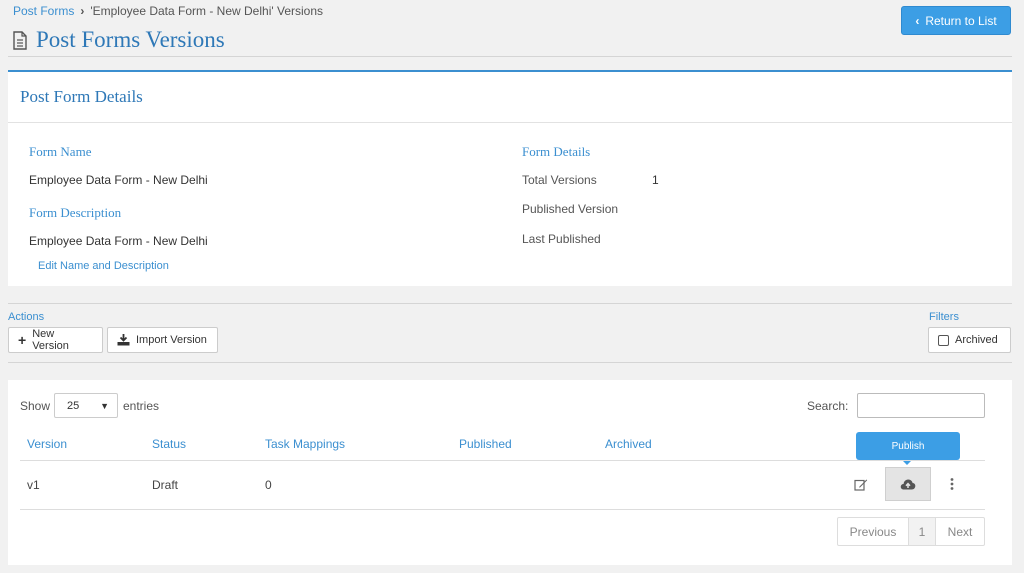  I want to click on caret-down-icon: ▼, so click(104, 405).